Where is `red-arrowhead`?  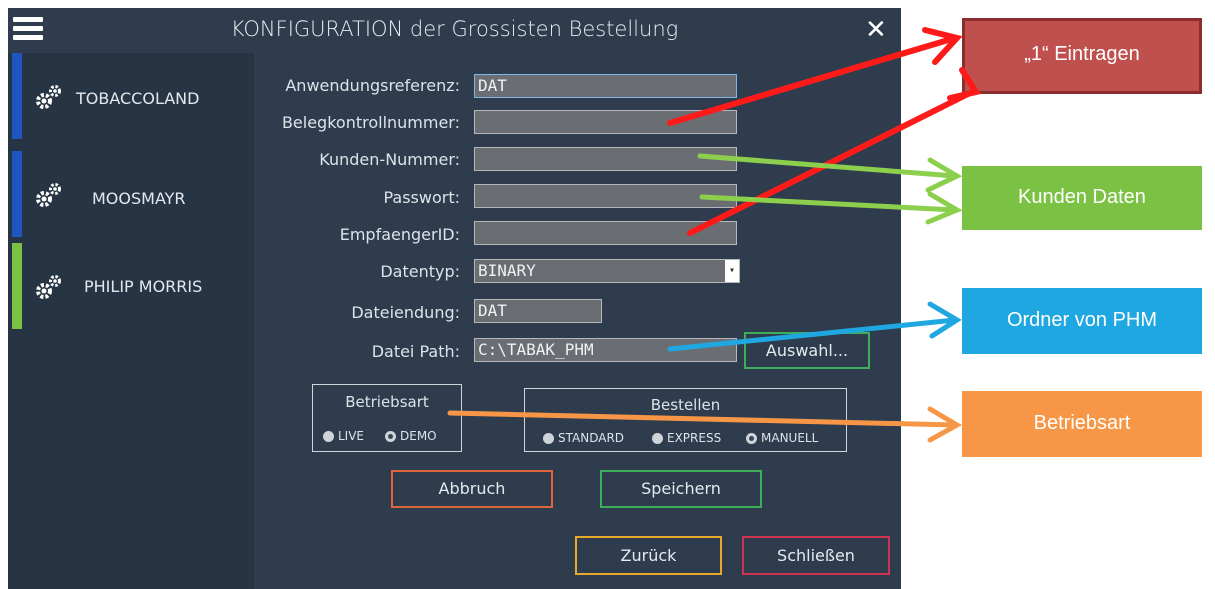
red-arrowhead is located at coordinates (964, 84).